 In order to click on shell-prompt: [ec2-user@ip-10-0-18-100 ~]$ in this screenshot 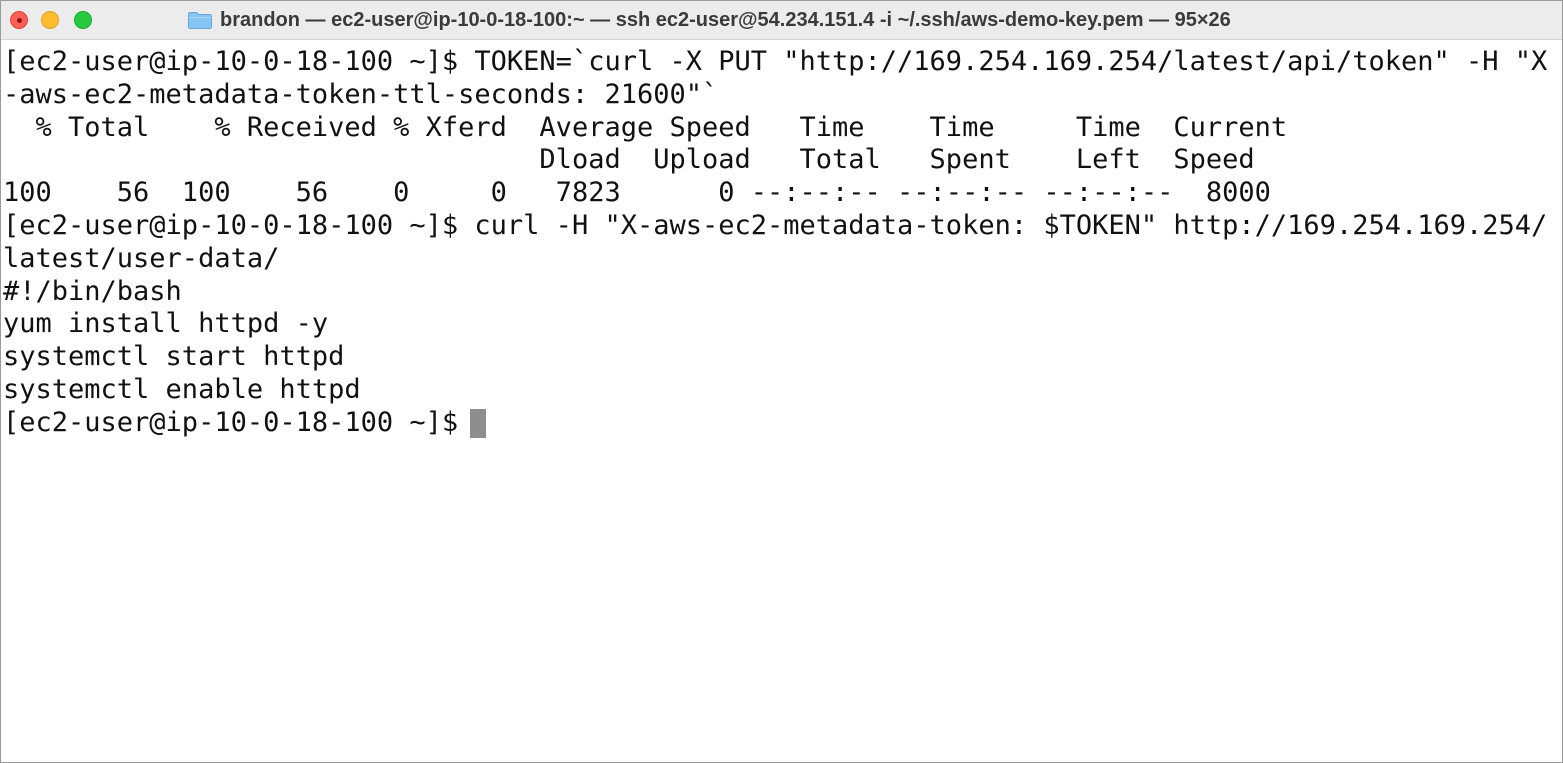, I will do `click(231, 422)`.